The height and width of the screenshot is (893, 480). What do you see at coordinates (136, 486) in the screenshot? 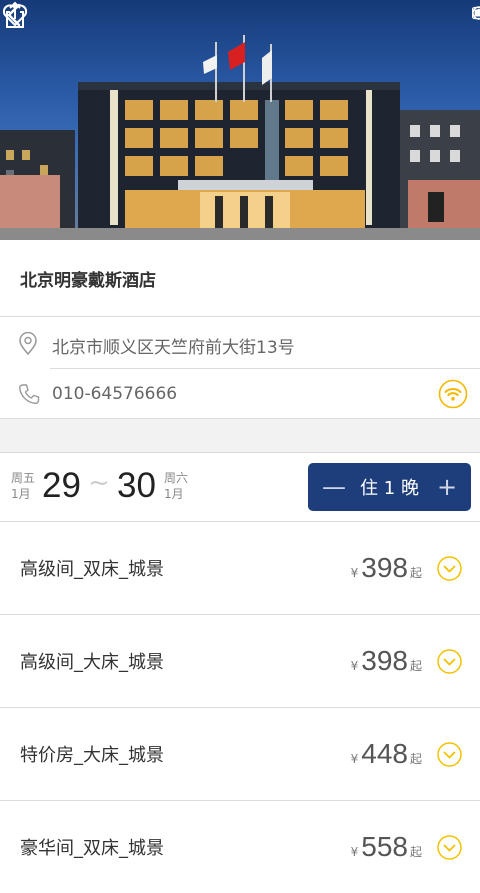
I see `checkout-day: 30` at bounding box center [136, 486].